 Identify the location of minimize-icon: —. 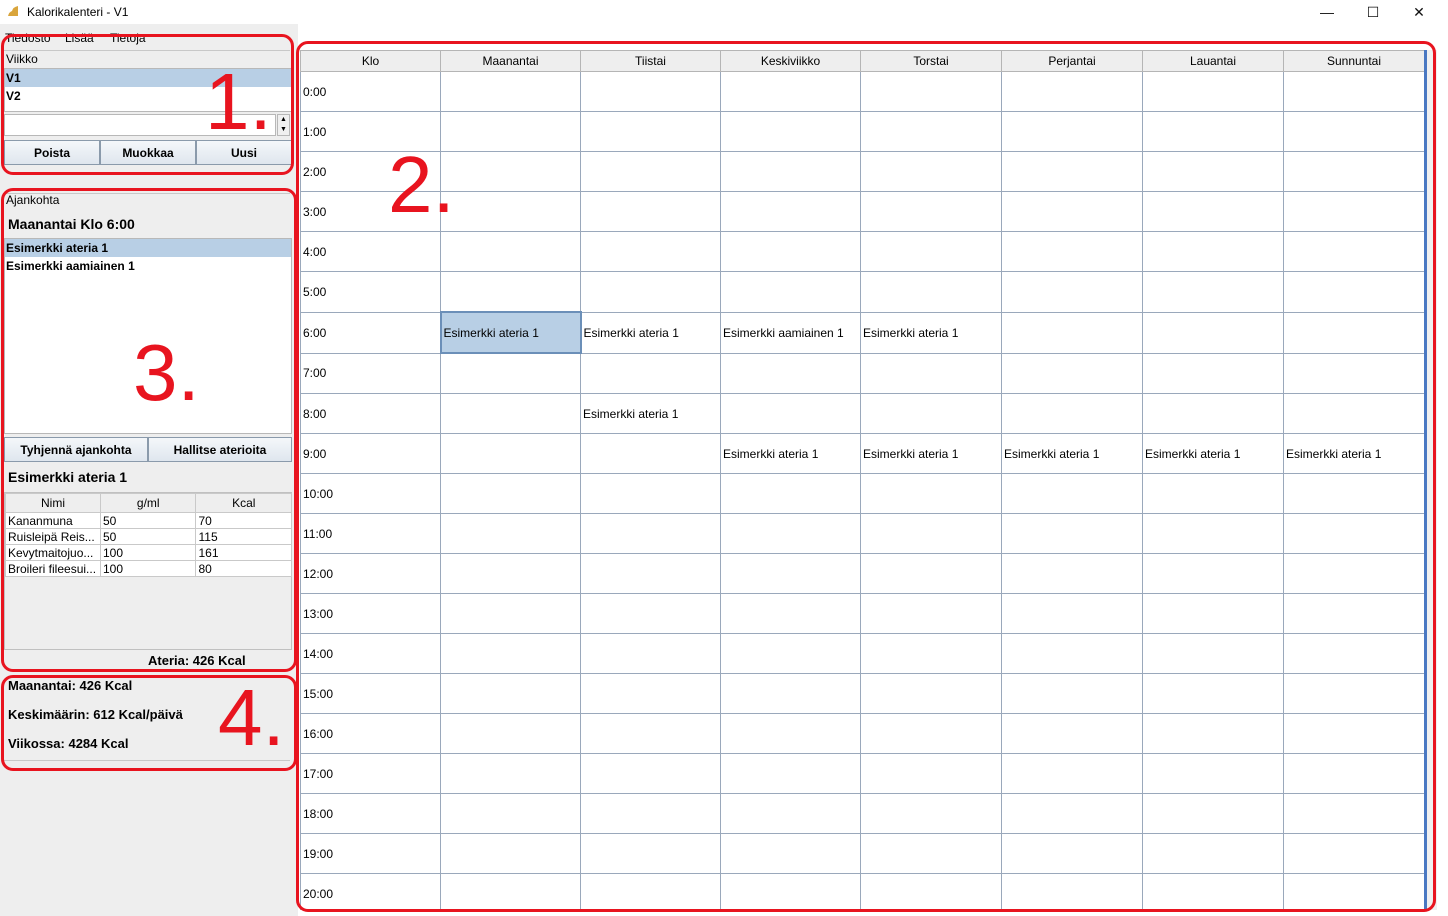
(1327, 12).